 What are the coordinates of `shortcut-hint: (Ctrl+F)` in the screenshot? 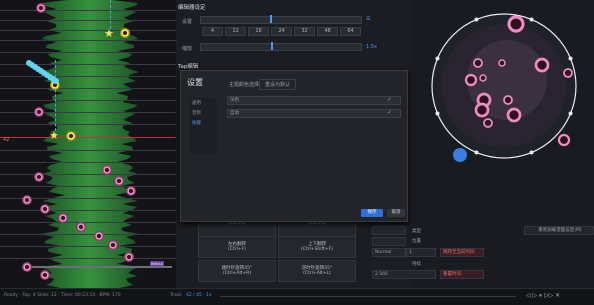 It's located at (237, 249).